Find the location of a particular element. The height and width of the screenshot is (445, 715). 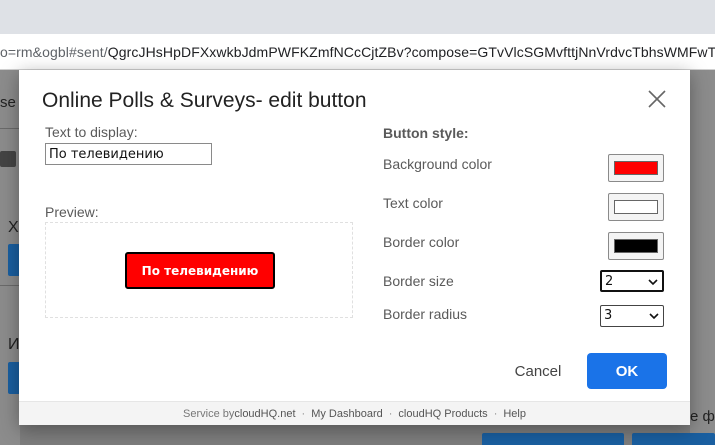

border-color-swatch is located at coordinates (636, 246).